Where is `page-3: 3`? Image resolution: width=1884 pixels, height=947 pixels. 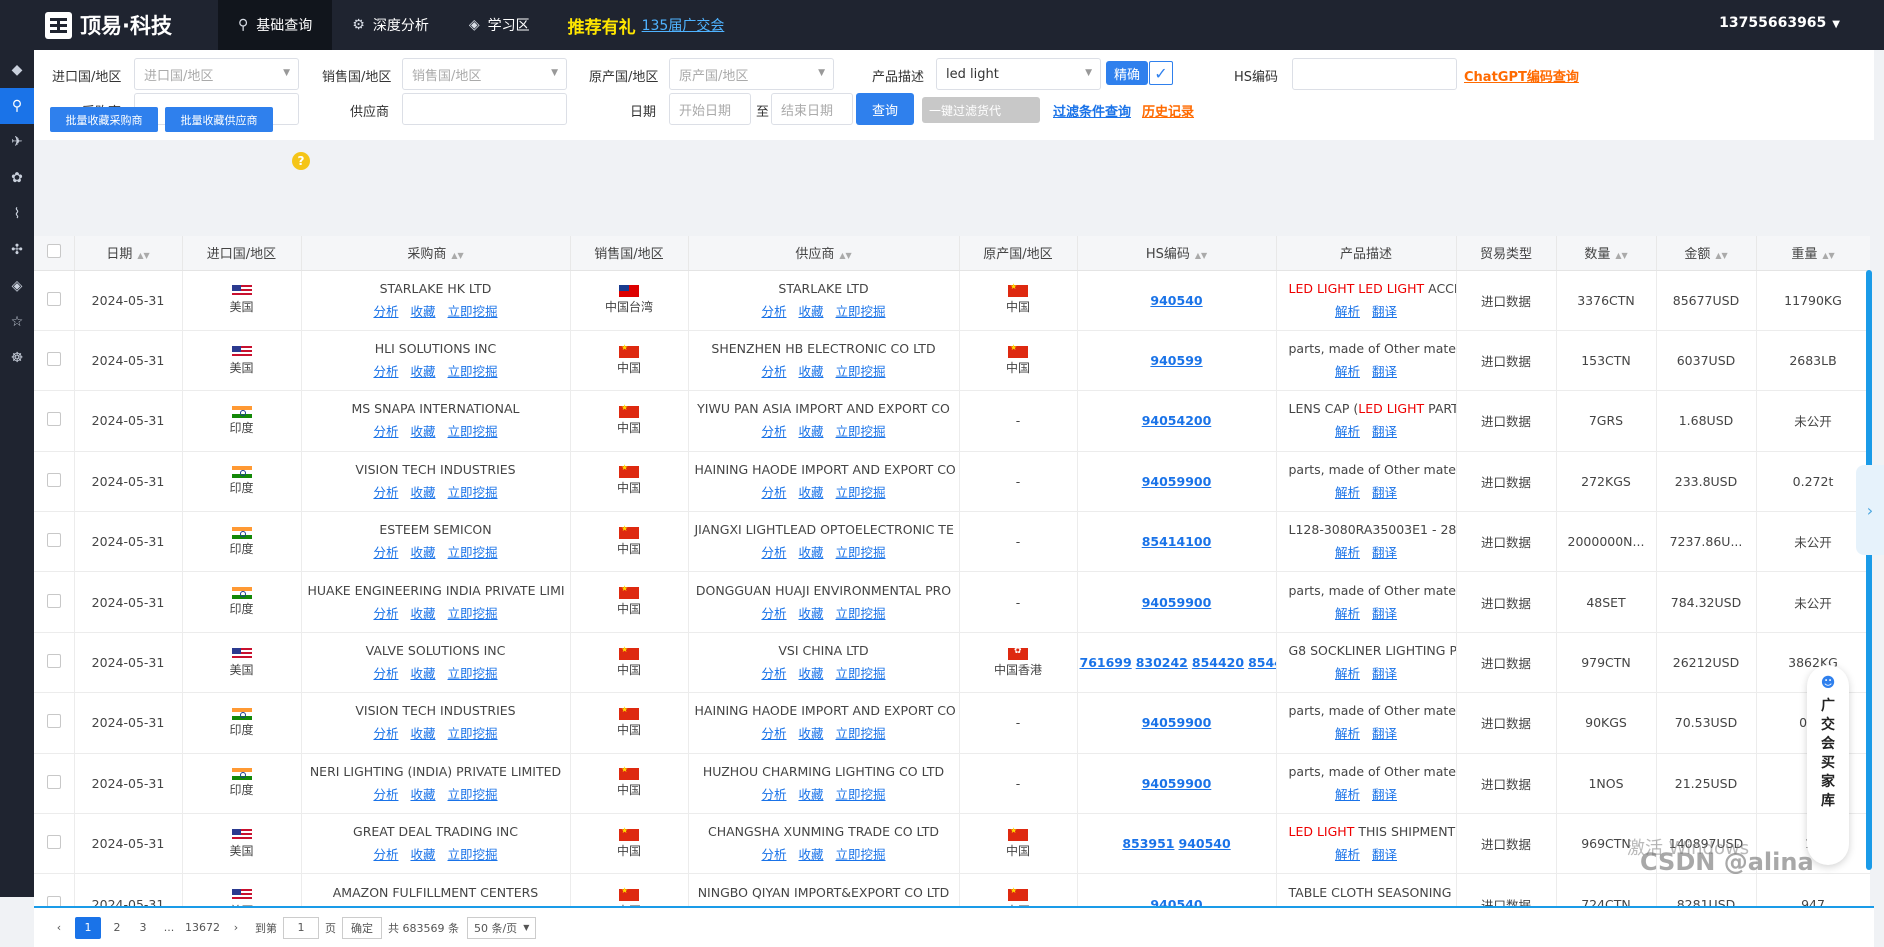
page-3: 3 is located at coordinates (143, 928).